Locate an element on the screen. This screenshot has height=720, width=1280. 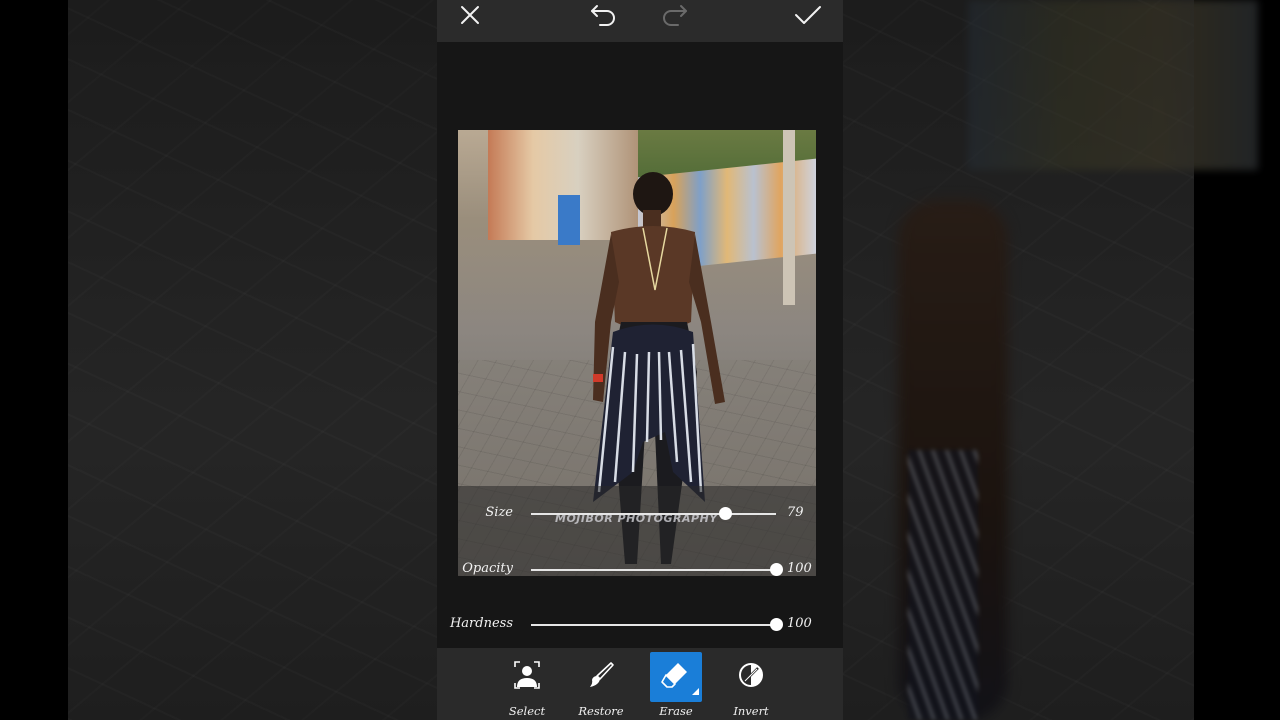
close-icon is located at coordinates (470, 15).